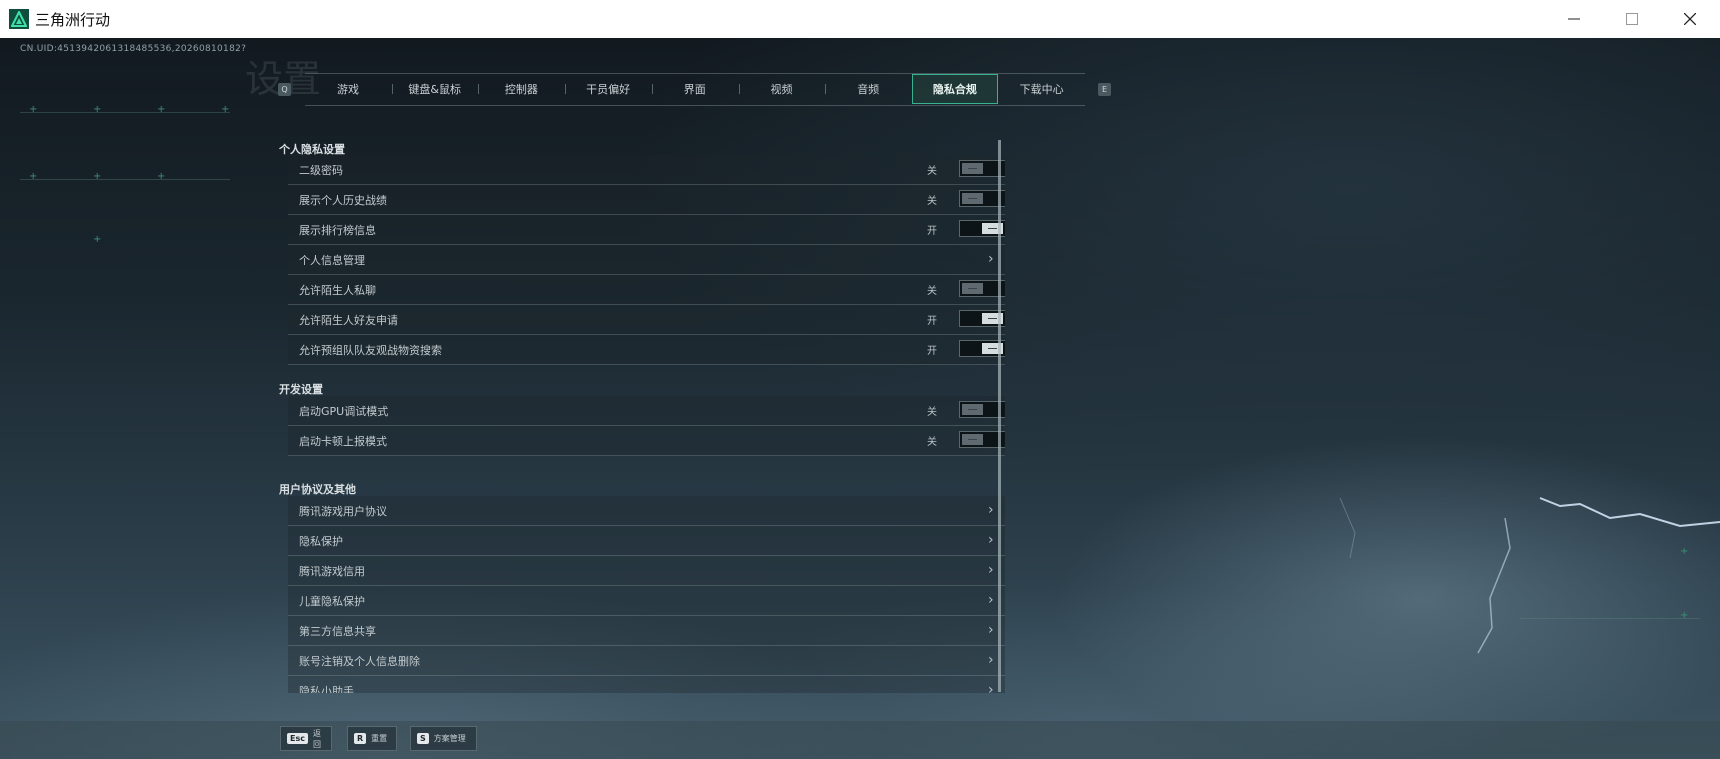 Image resolution: width=1720 pixels, height=759 pixels. I want to click on settings-row: 允许预组队队友观战物资搜索 开, so click(646, 350).